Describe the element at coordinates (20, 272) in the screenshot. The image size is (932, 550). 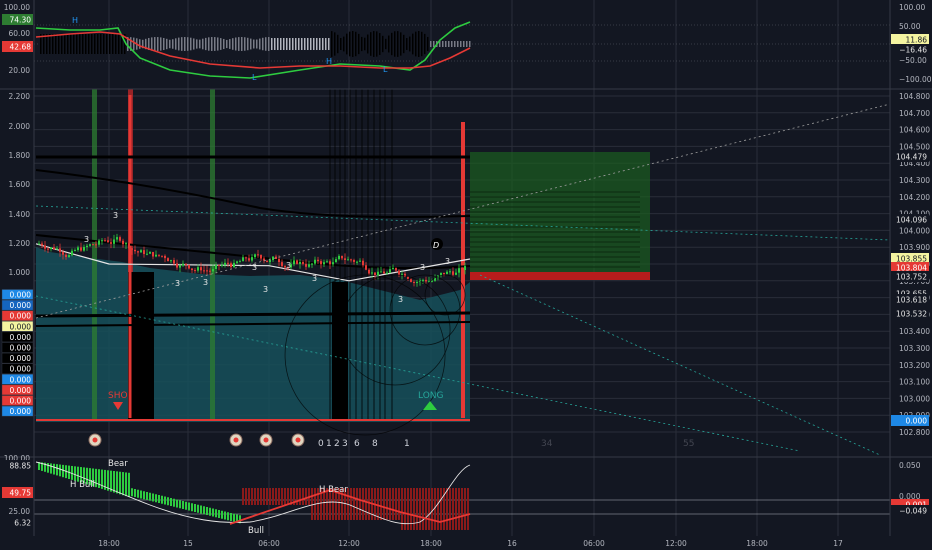
I see `main-left-tick: 1.000` at that location.